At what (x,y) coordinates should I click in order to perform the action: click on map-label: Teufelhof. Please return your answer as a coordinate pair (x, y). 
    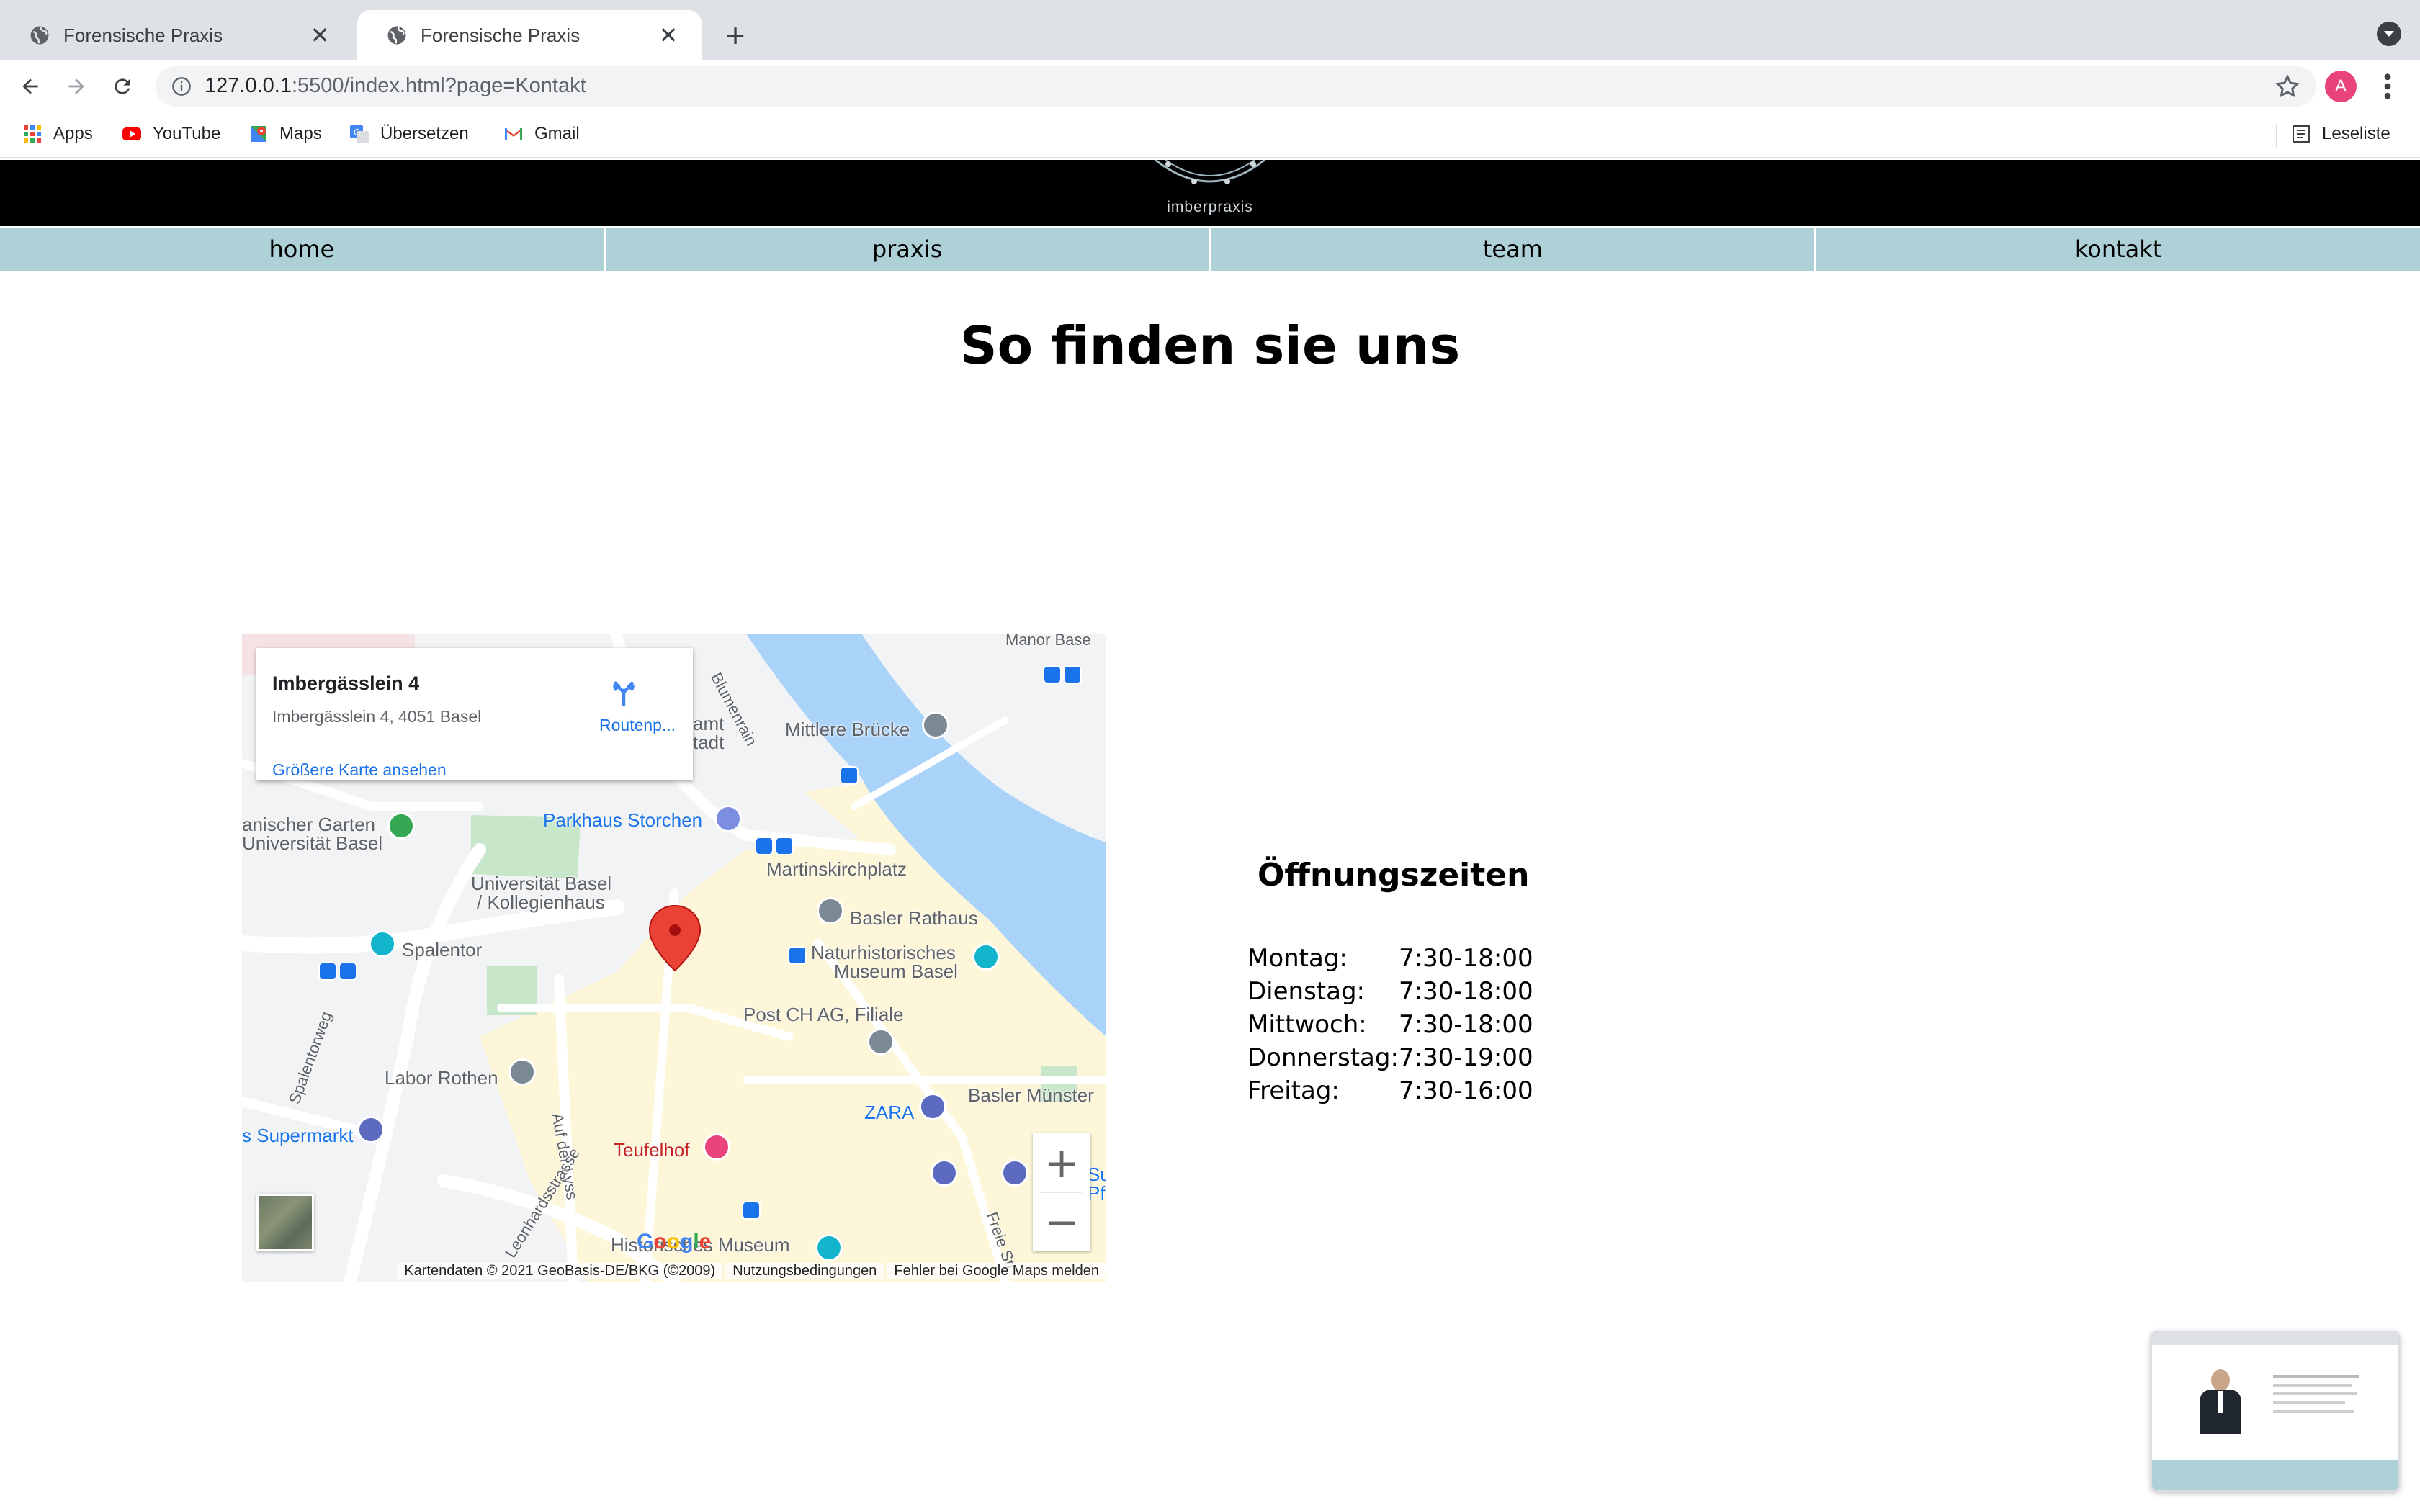
    Looking at the image, I should click on (652, 1150).